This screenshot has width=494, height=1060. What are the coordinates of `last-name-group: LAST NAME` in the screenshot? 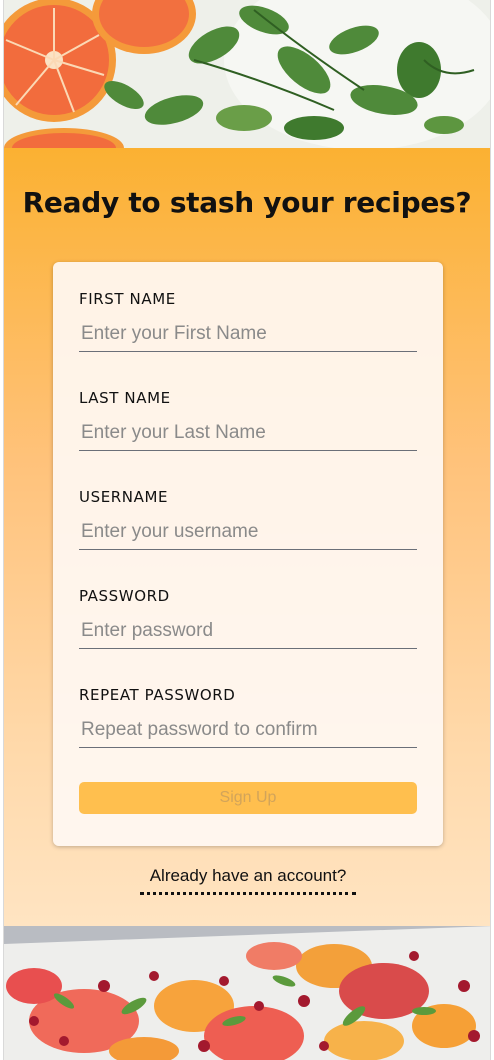 It's located at (248, 420).